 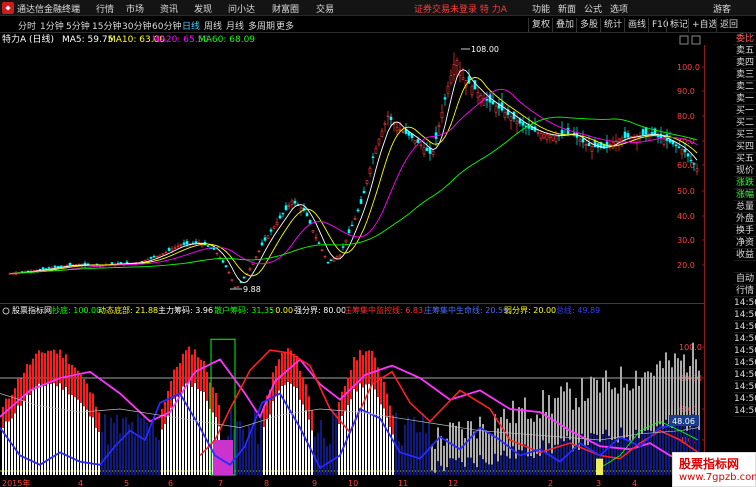 I want to click on period-multi: 多周期, so click(x=261, y=25).